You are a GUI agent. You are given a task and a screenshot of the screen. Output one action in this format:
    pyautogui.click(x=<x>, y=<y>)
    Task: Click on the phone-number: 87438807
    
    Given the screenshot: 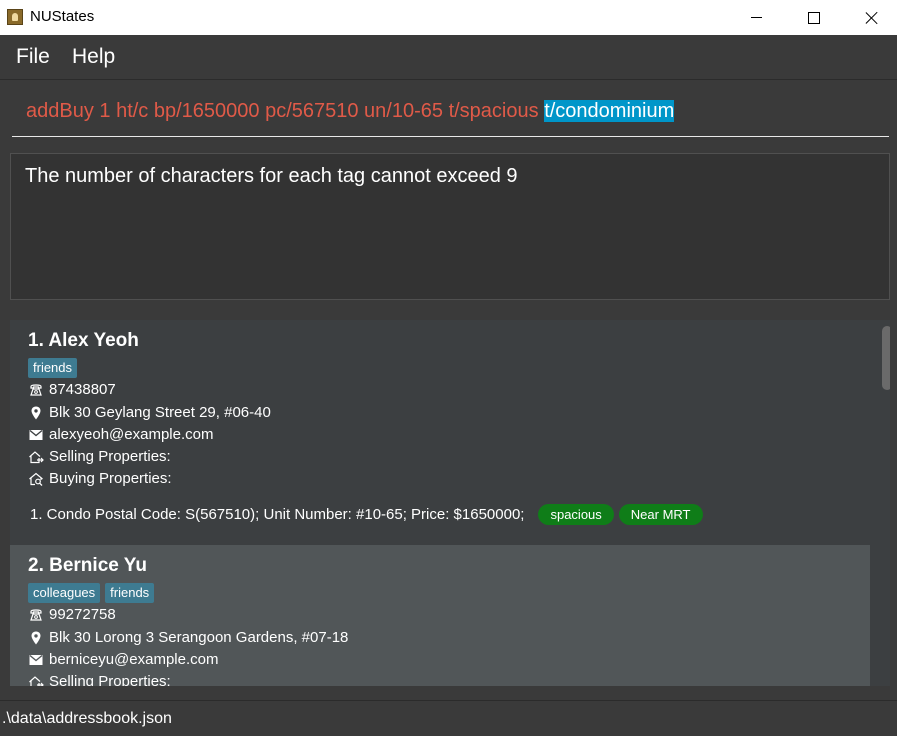 What is the action you would take?
    pyautogui.click(x=82, y=389)
    